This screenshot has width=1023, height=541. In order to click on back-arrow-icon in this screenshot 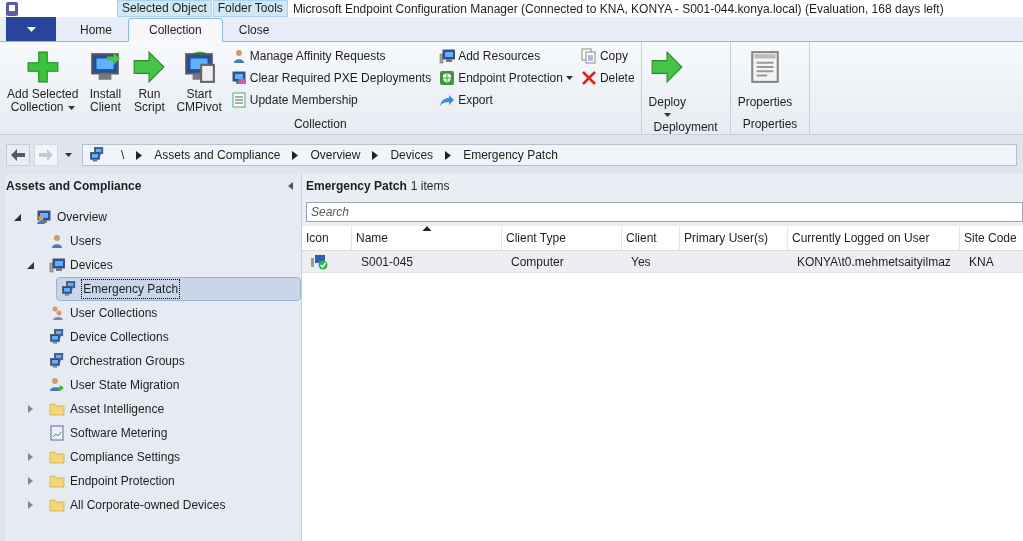, I will do `click(18, 155)`.